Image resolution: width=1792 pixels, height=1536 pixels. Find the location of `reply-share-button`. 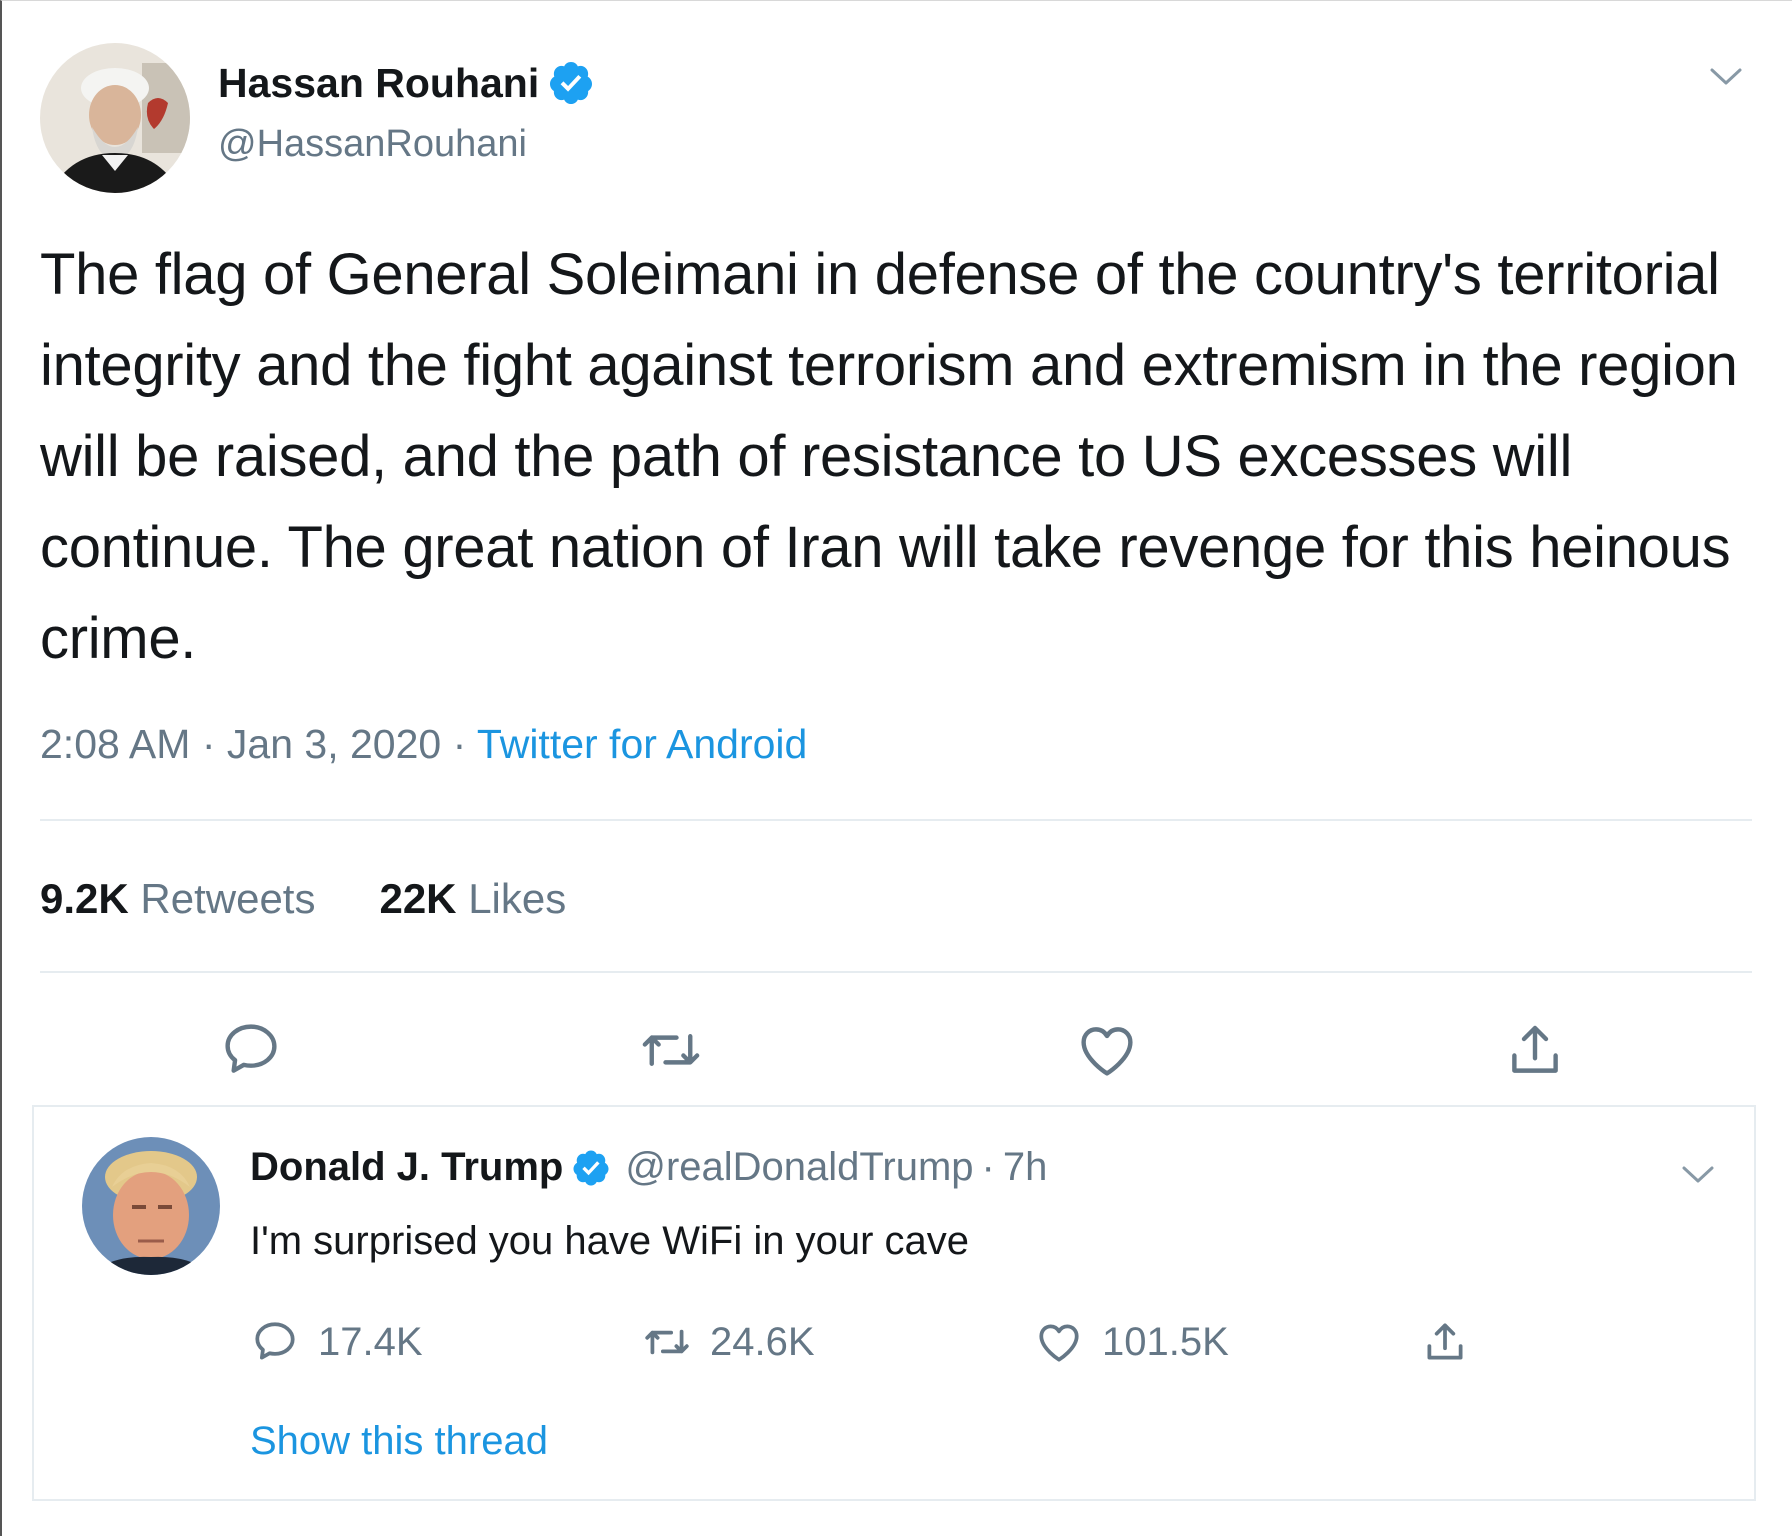

reply-share-button is located at coordinates (1445, 1342).